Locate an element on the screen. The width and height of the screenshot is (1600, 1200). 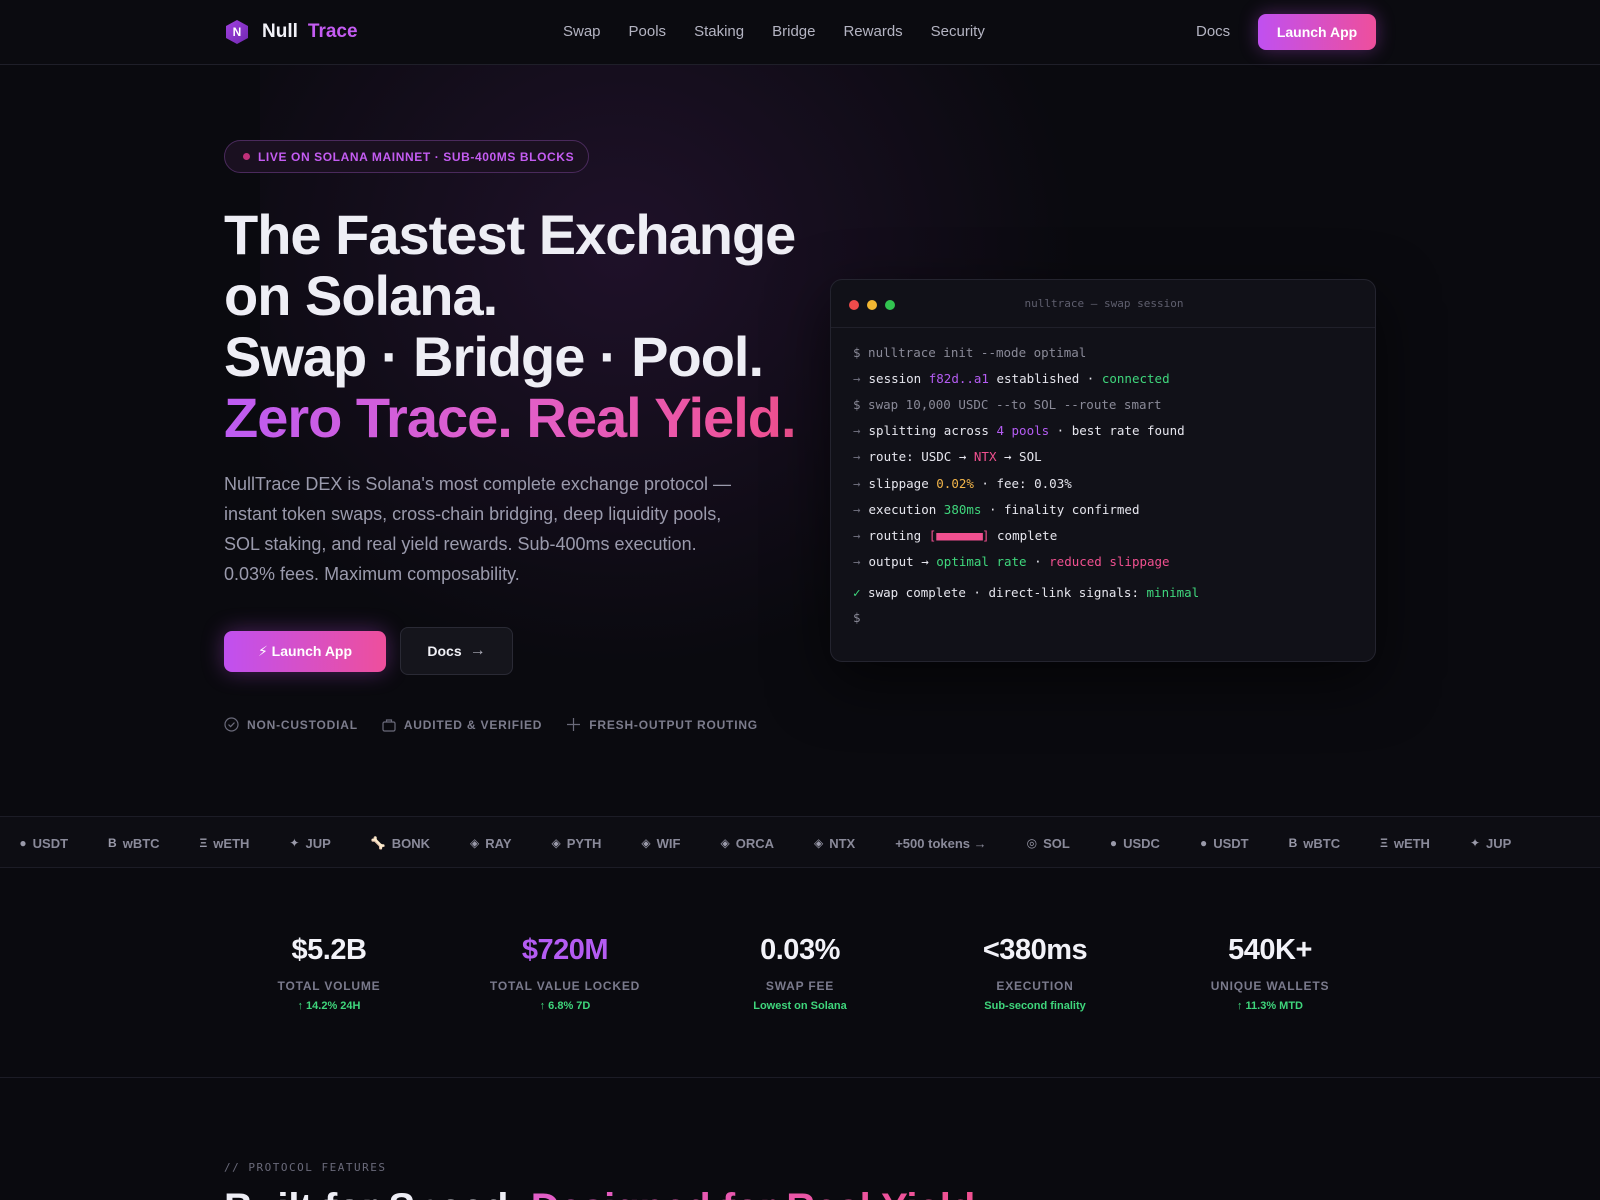
token-icon: Ξ is located at coordinates (1384, 843).